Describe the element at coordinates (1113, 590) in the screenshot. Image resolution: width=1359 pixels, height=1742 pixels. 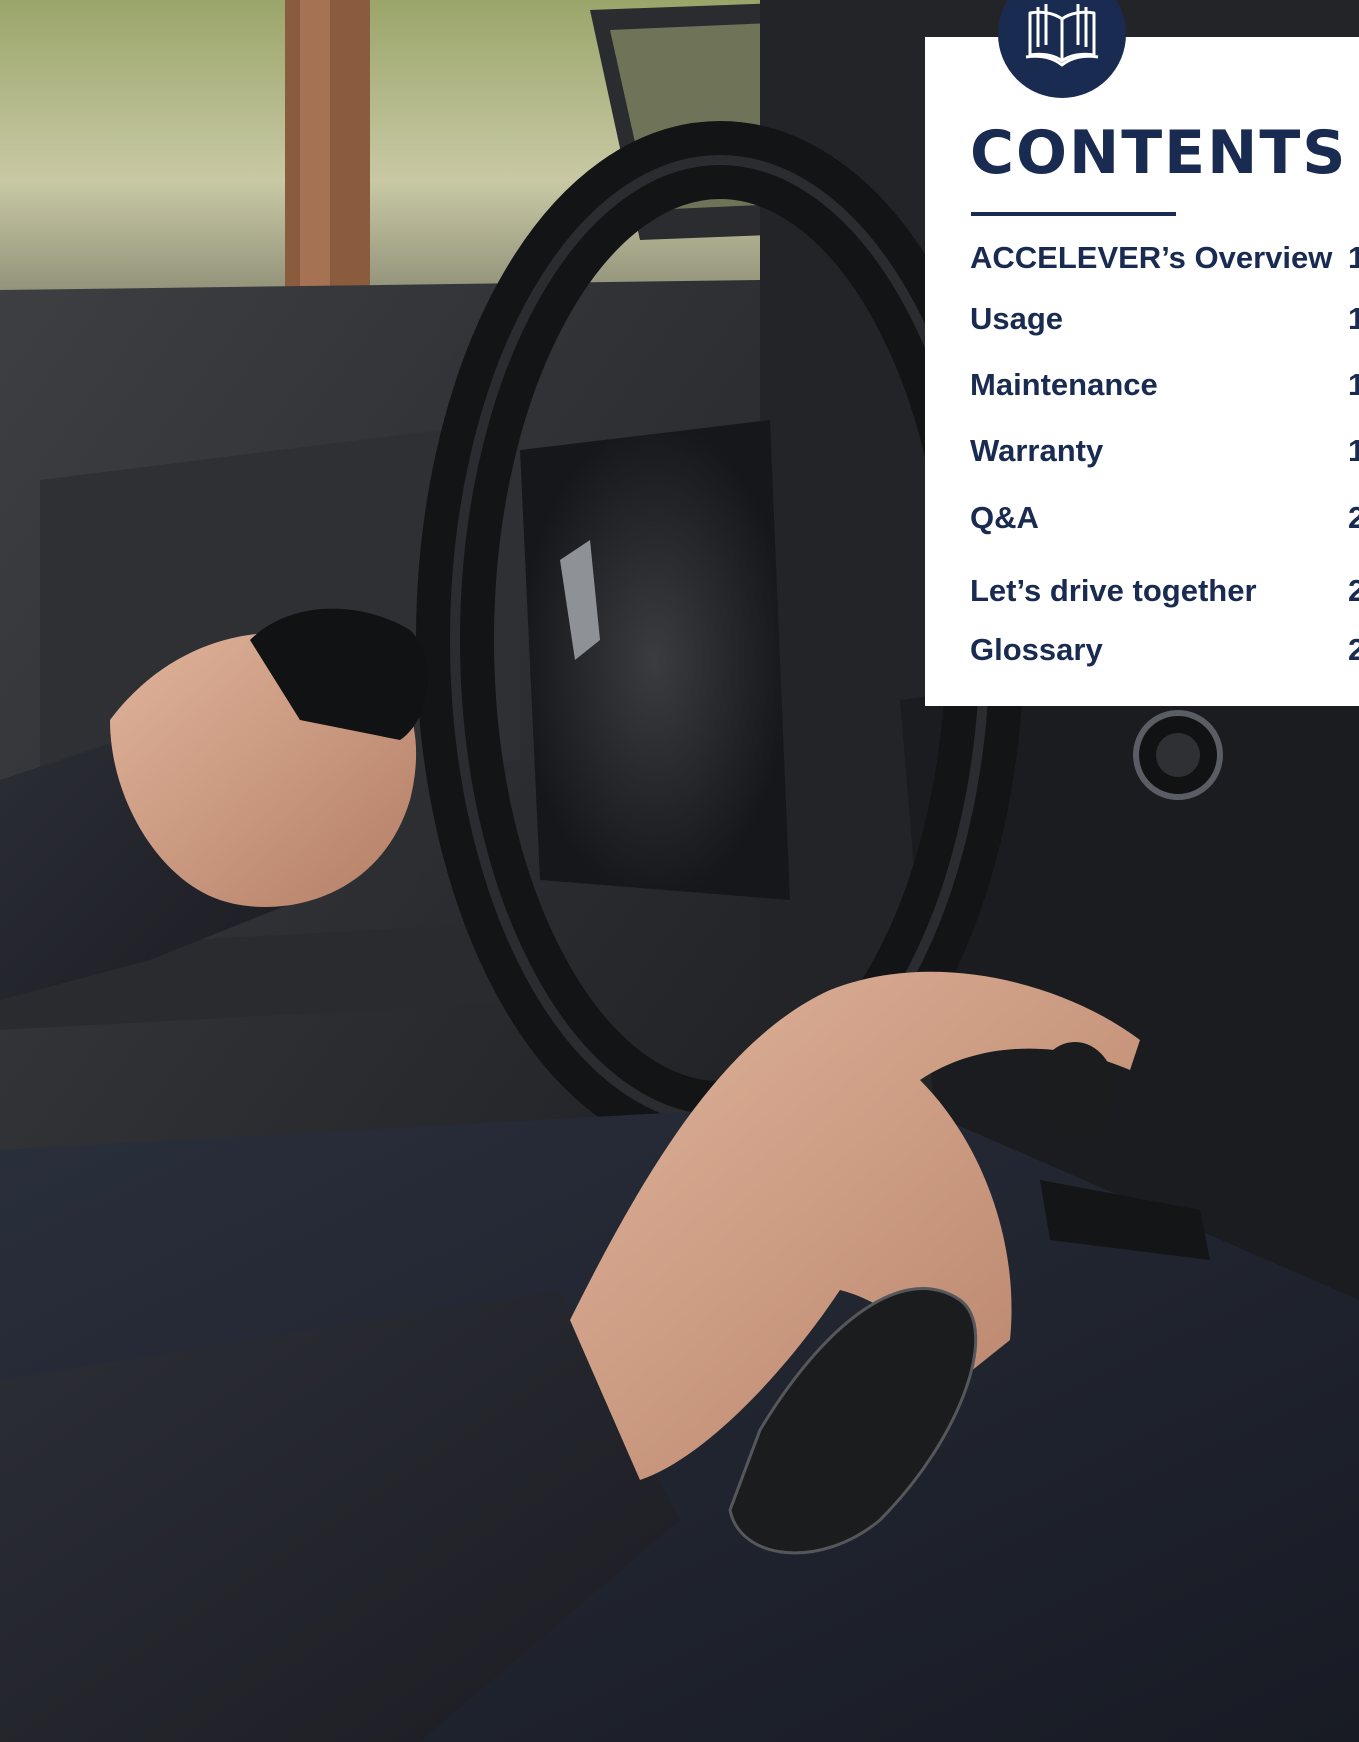
I see `toc-item-label: Let’s drive together` at that location.